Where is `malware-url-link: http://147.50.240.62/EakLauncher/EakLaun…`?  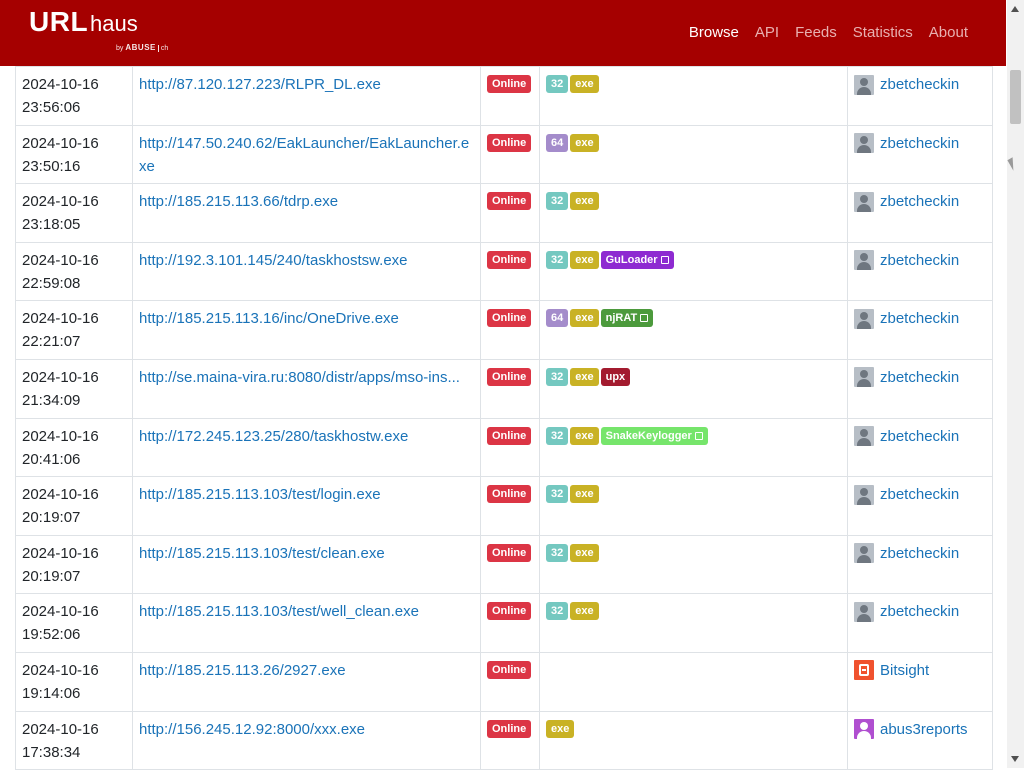
malware-url-link: http://147.50.240.62/EakLauncher/EakLaun… is located at coordinates (304, 155).